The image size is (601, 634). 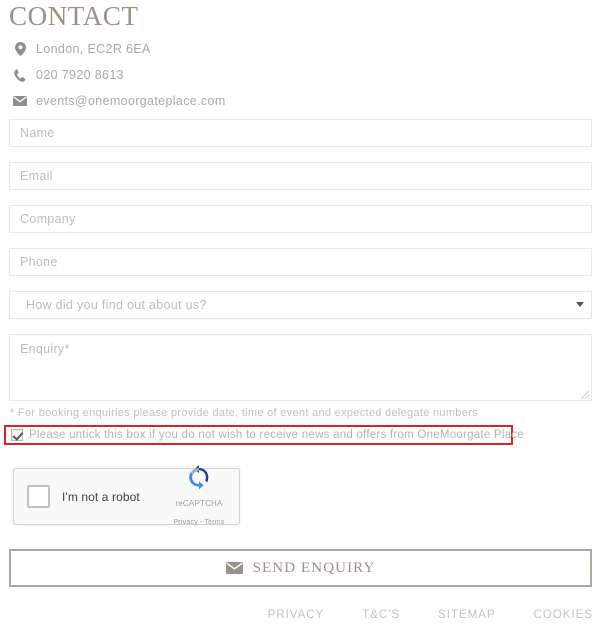 What do you see at coordinates (198, 522) in the screenshot?
I see `recaptcha-legal-links: Privacy - Terms` at bounding box center [198, 522].